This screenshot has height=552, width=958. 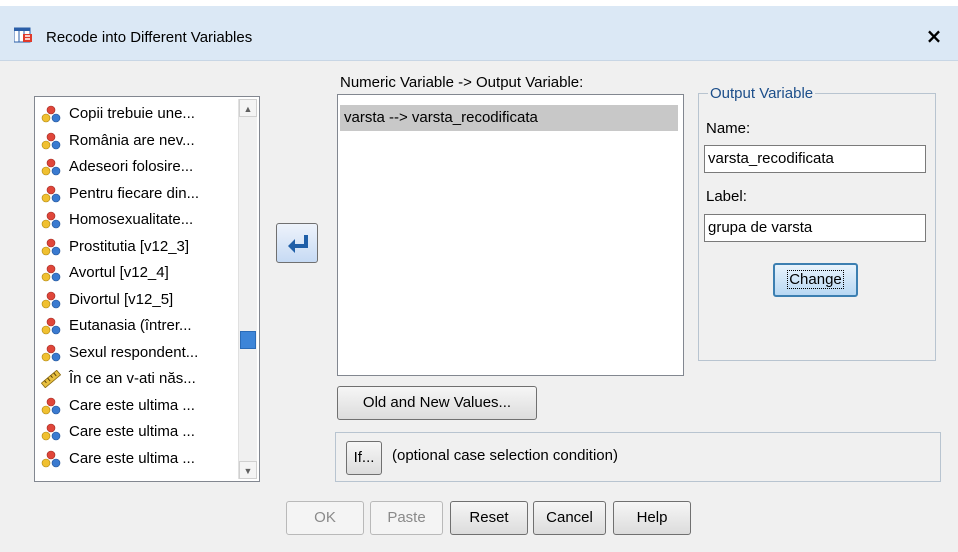 What do you see at coordinates (509, 118) in the screenshot?
I see `list-item: varsta --> varsta_recodificata` at bounding box center [509, 118].